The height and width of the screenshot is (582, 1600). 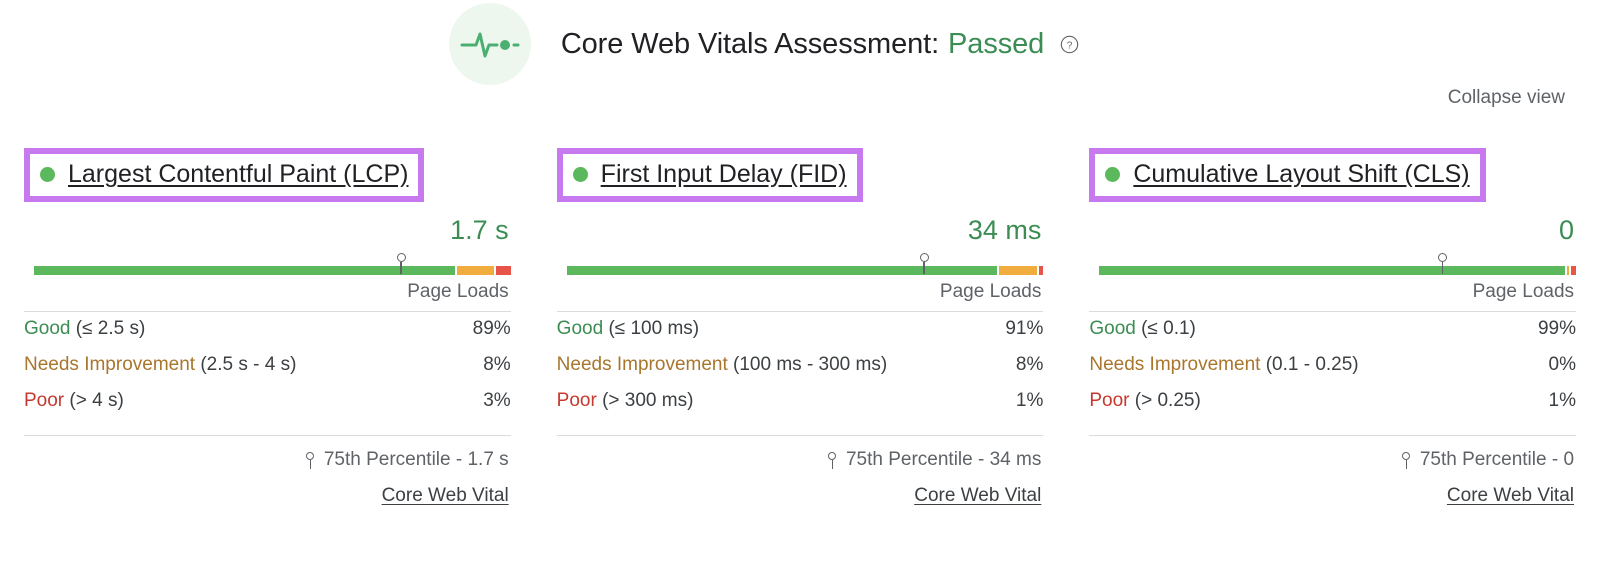 What do you see at coordinates (1332, 460) in the screenshot?
I see `percentile-summary: 75th Percentile - 0` at bounding box center [1332, 460].